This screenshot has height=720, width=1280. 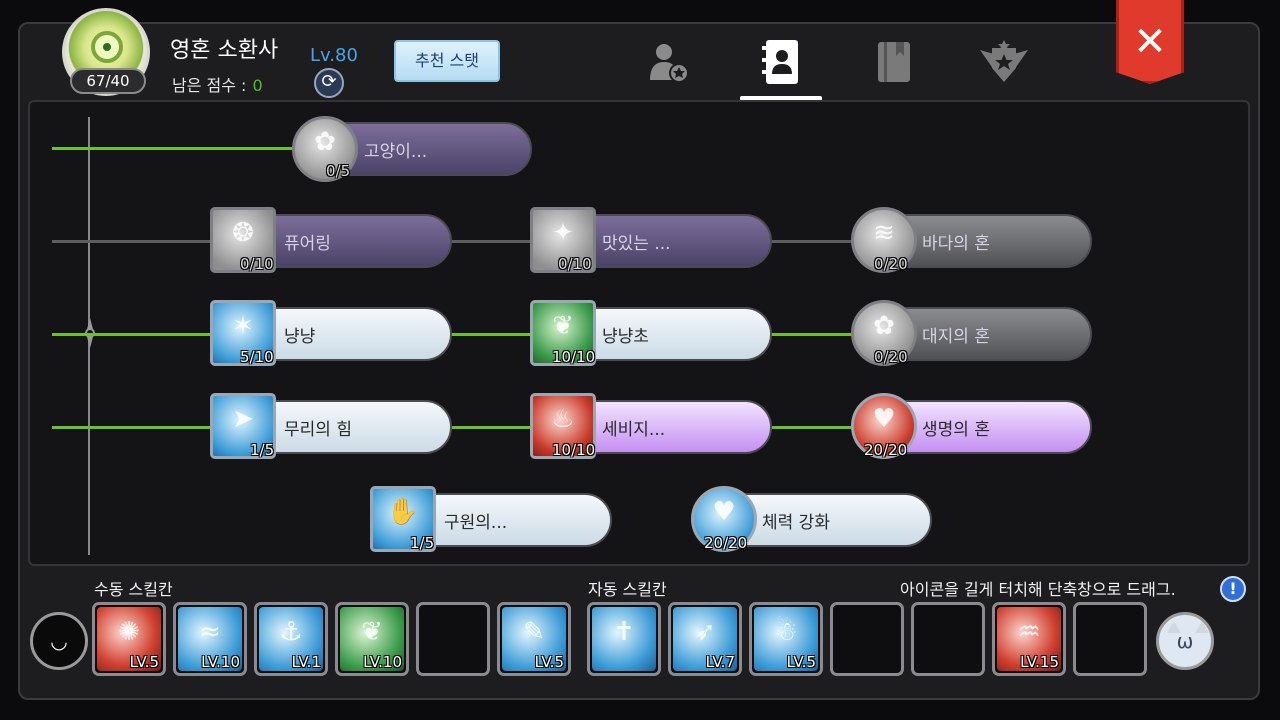 What do you see at coordinates (257, 85) in the screenshot?
I see `remaining-points-value: 0` at bounding box center [257, 85].